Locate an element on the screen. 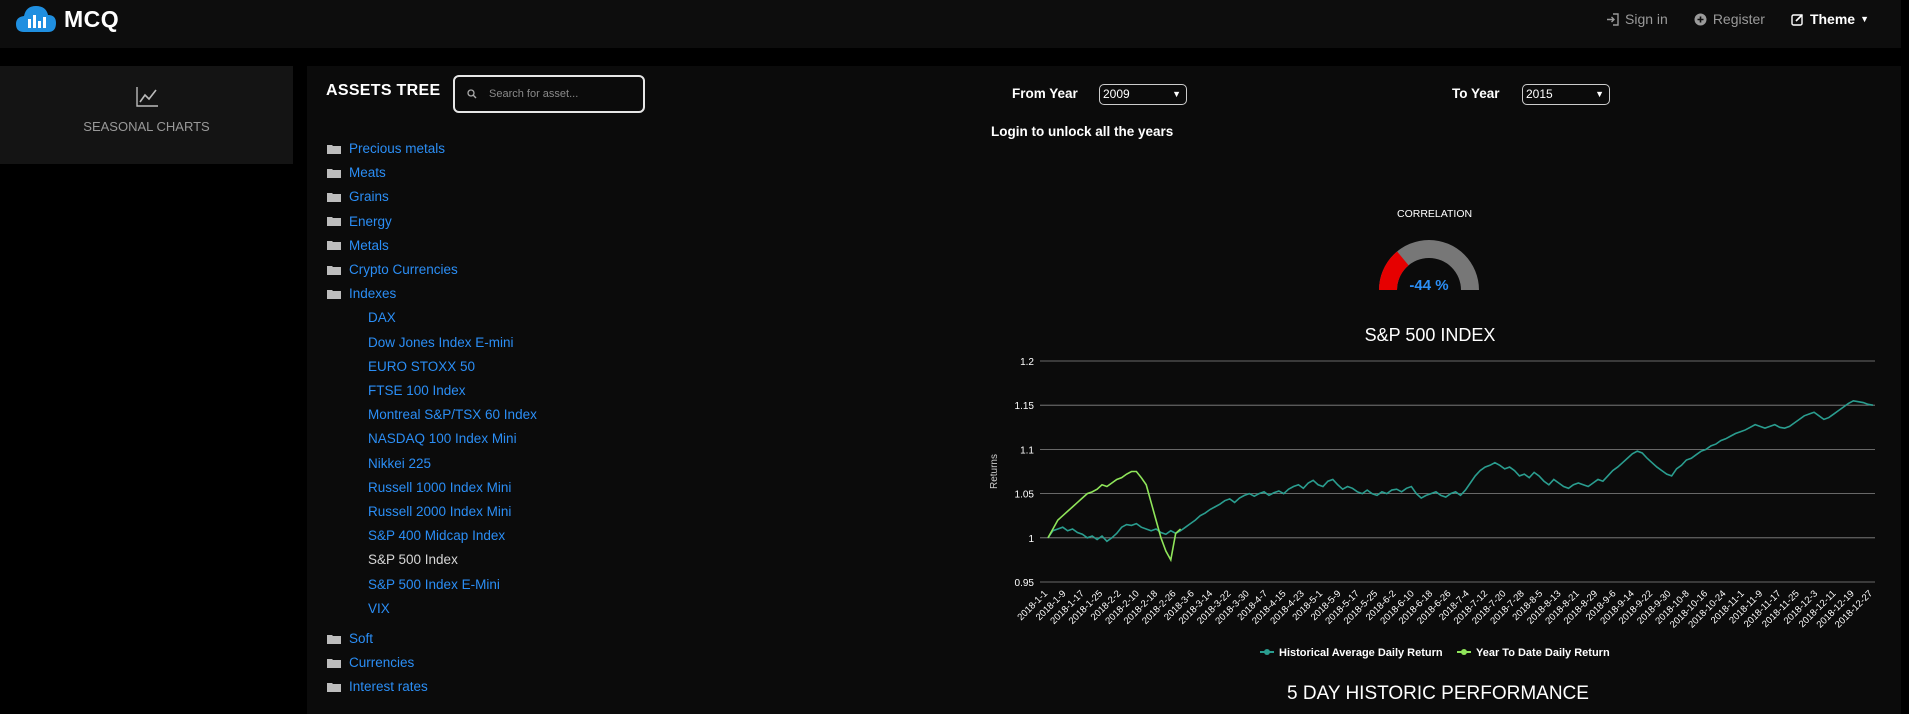  tree-item-label: VIX is located at coordinates (379, 608).